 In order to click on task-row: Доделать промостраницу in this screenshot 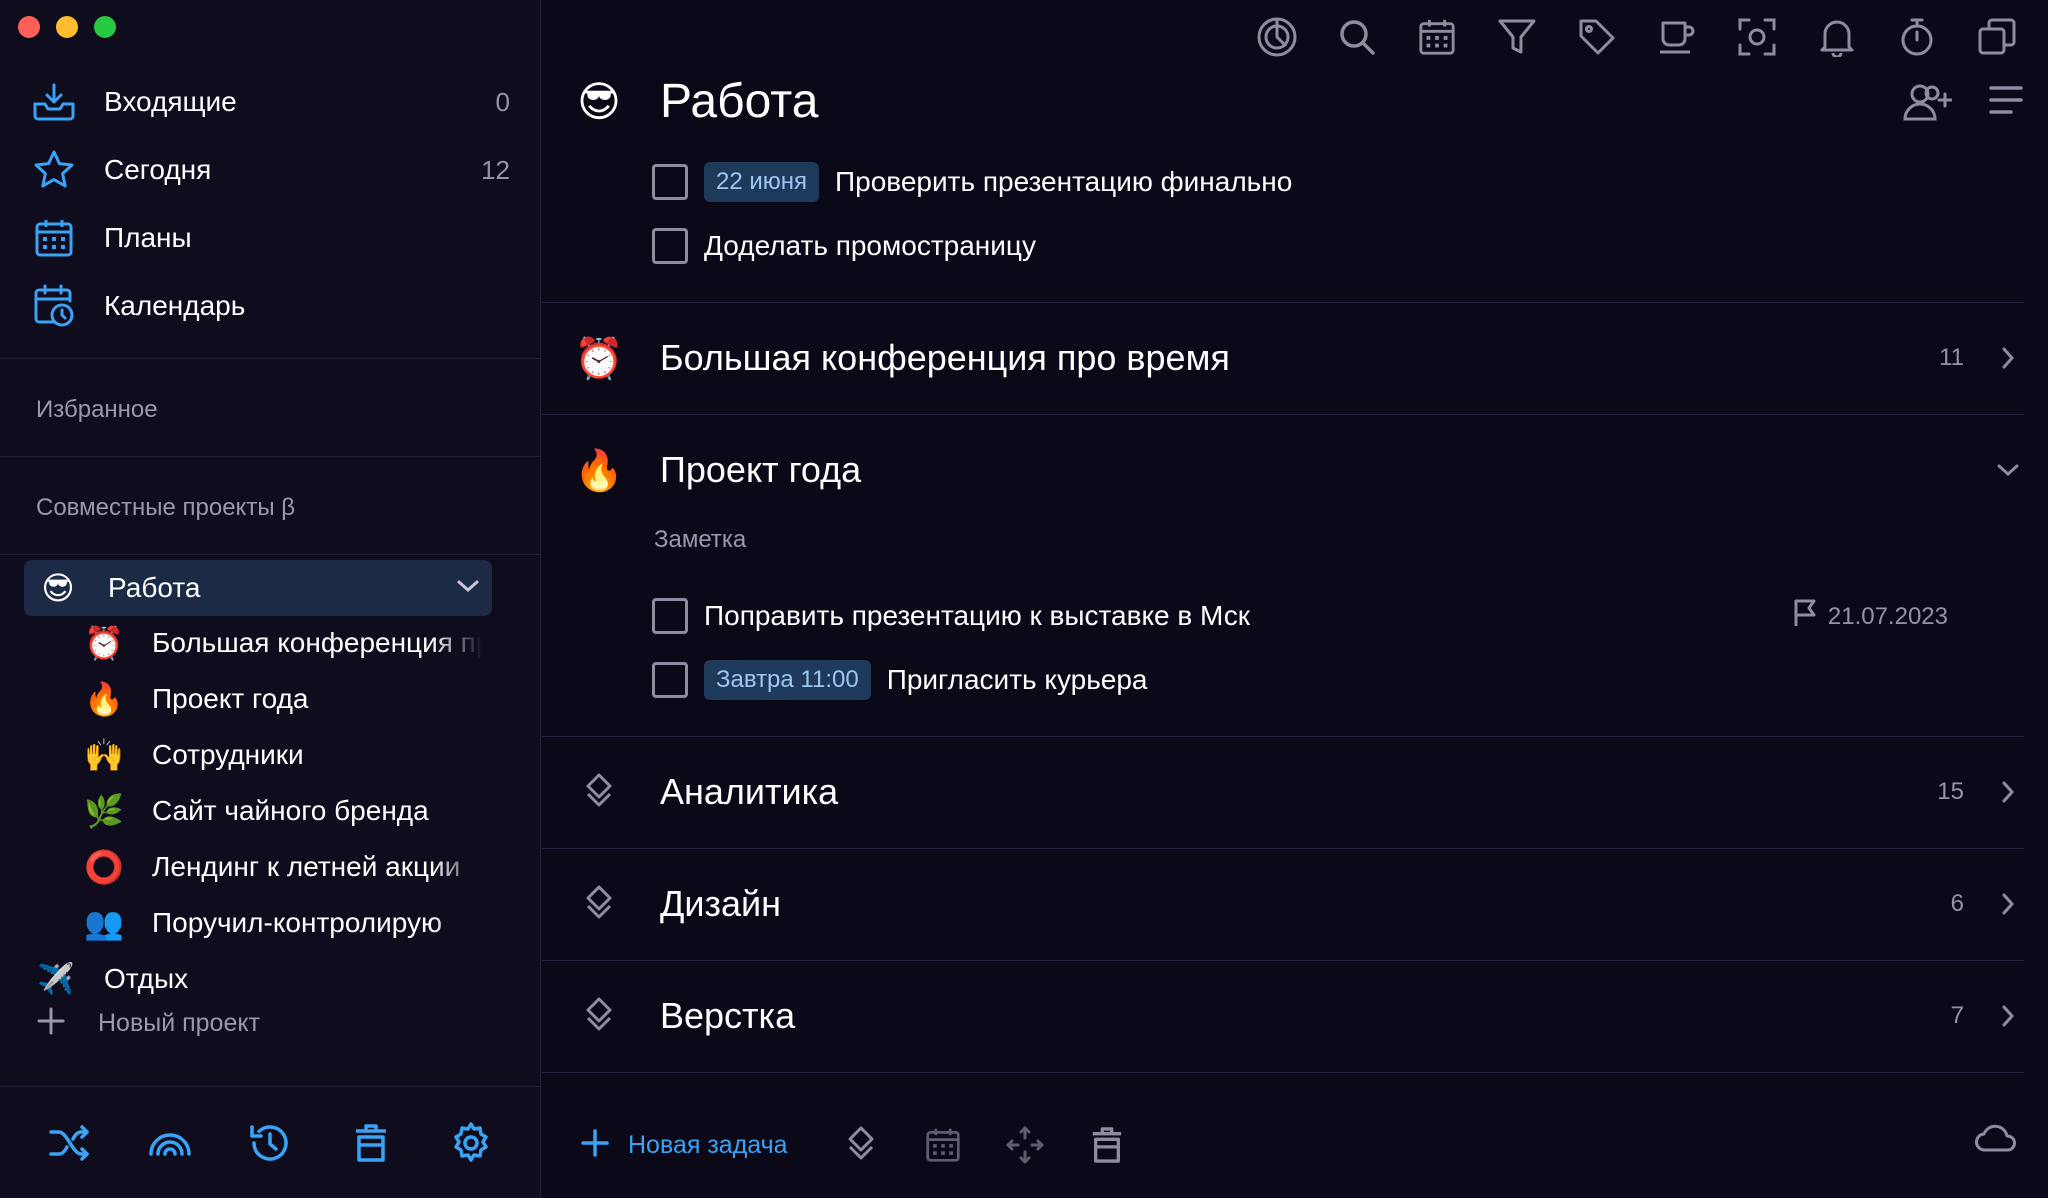, I will do `click(844, 246)`.